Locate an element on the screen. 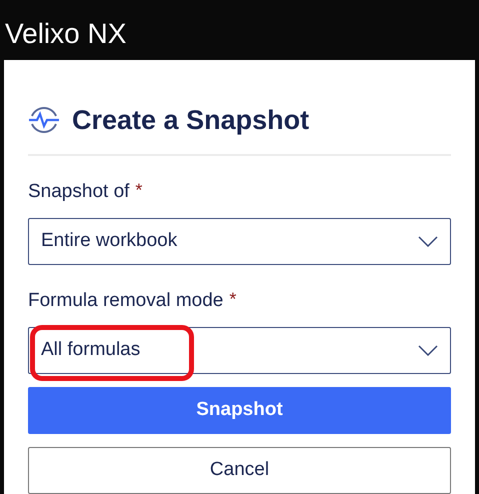 This screenshot has height=494, width=479. field-label: Formula removal mode is located at coordinates (126, 301).